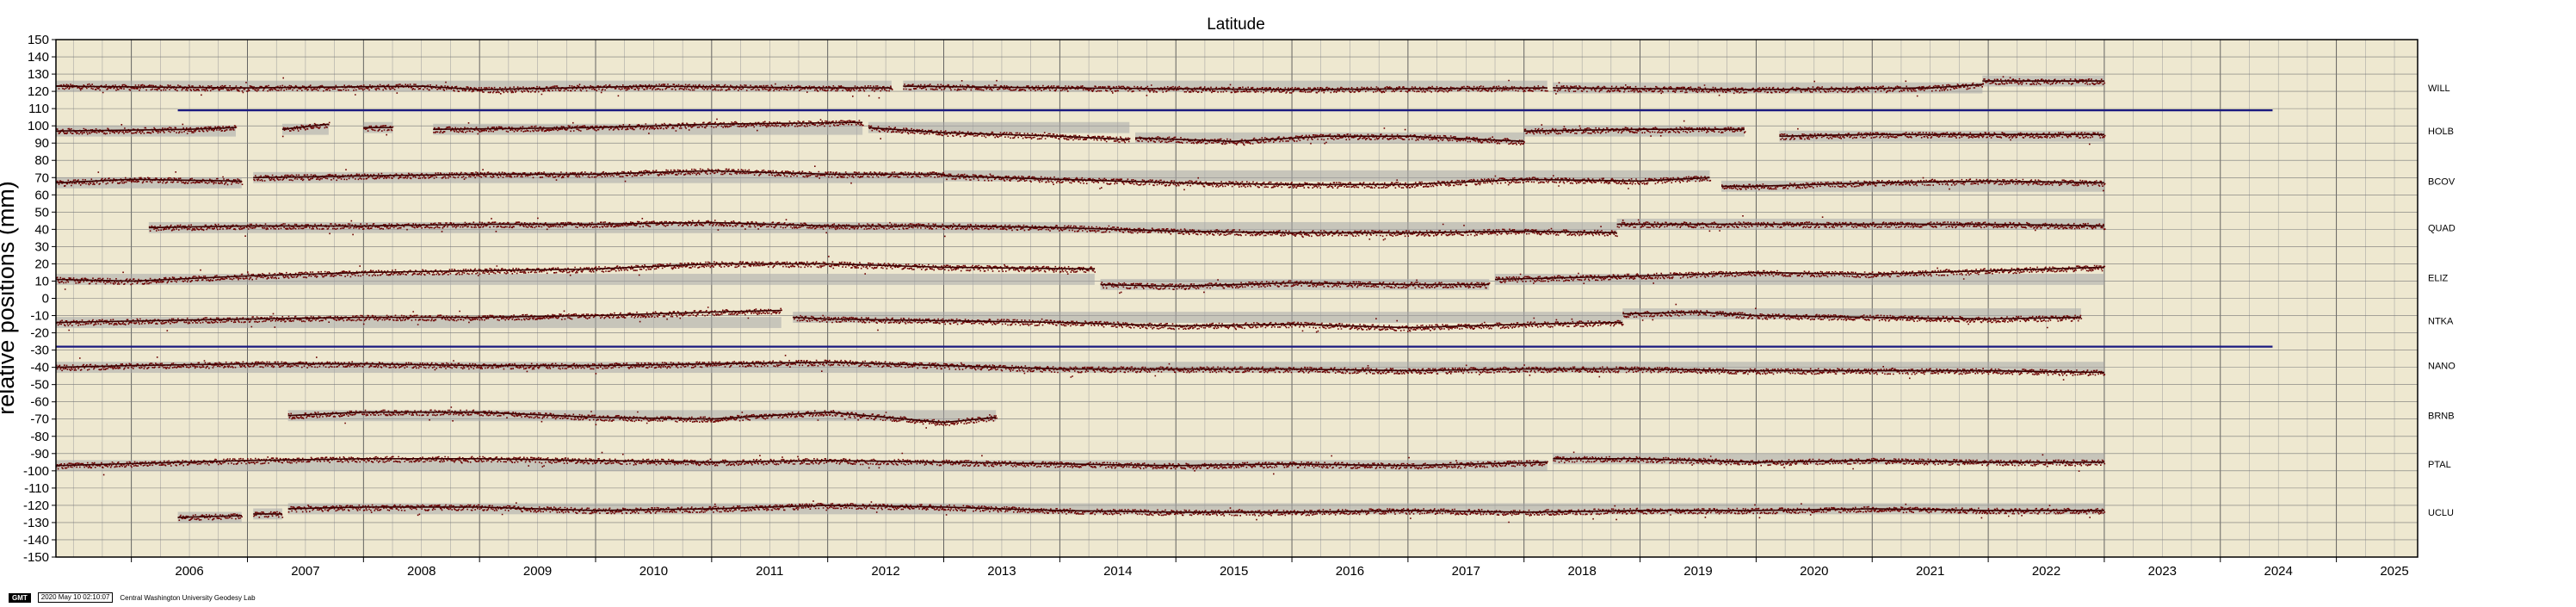 This screenshot has height=607, width=2576. Describe the element at coordinates (2394, 571) in the screenshot. I see `x-tick-label: 2025` at that location.